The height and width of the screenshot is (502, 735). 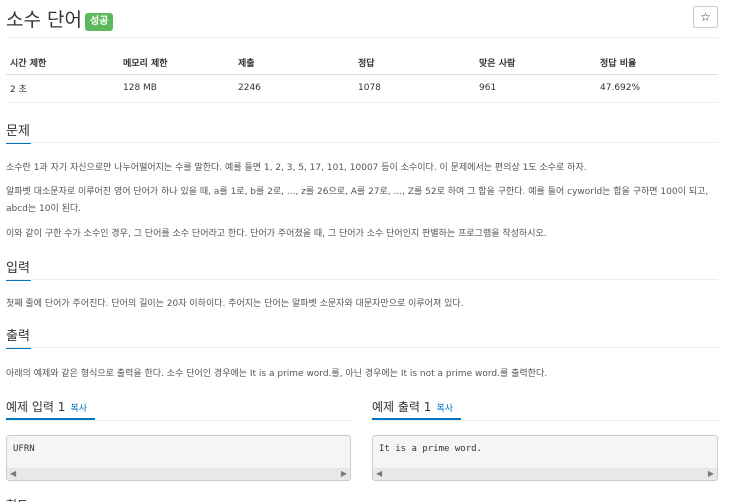 I want to click on memory-limit-value: 128 MB, so click(x=176, y=88).